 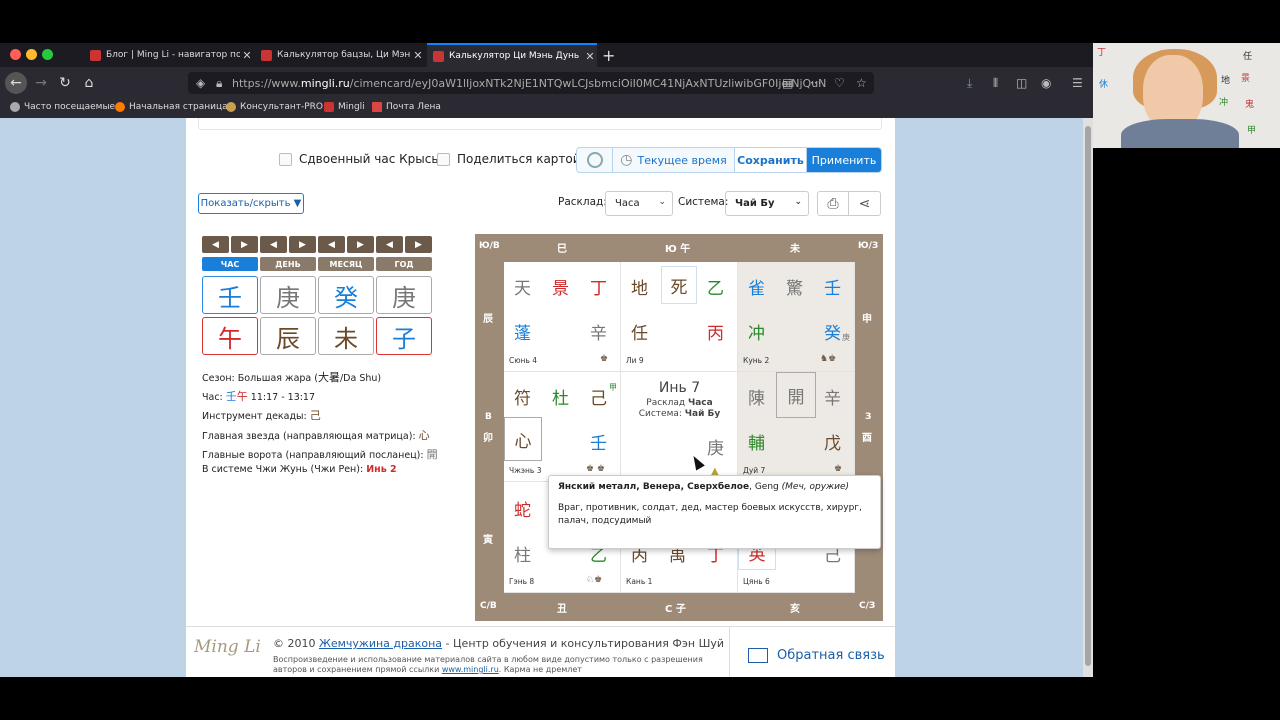 I want to click on reload-icon: ↻, so click(x=65, y=83).